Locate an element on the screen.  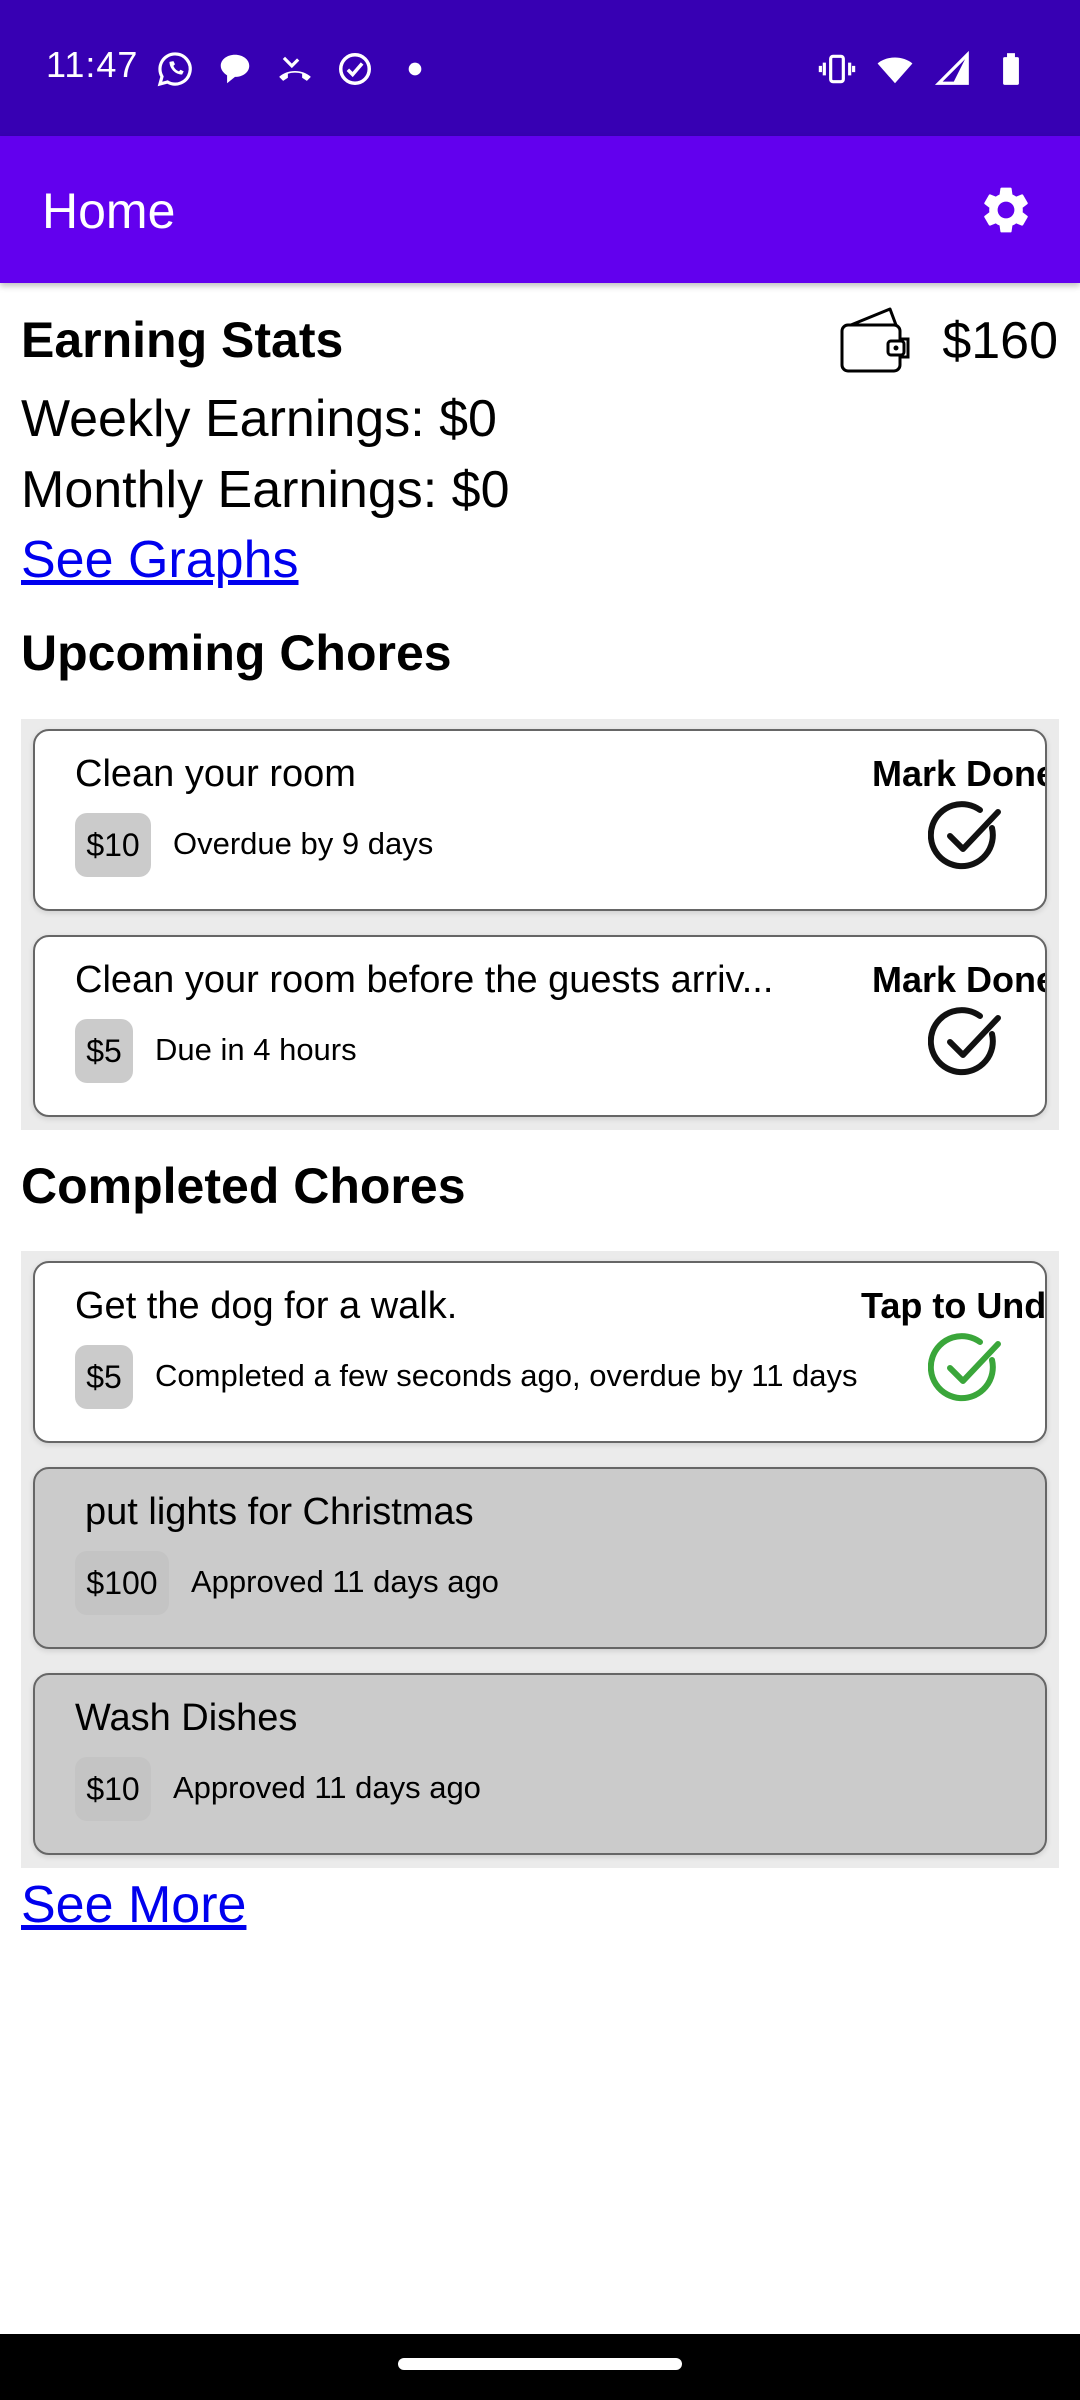
chore-due: Overdue by 9 days is located at coordinates (303, 843).